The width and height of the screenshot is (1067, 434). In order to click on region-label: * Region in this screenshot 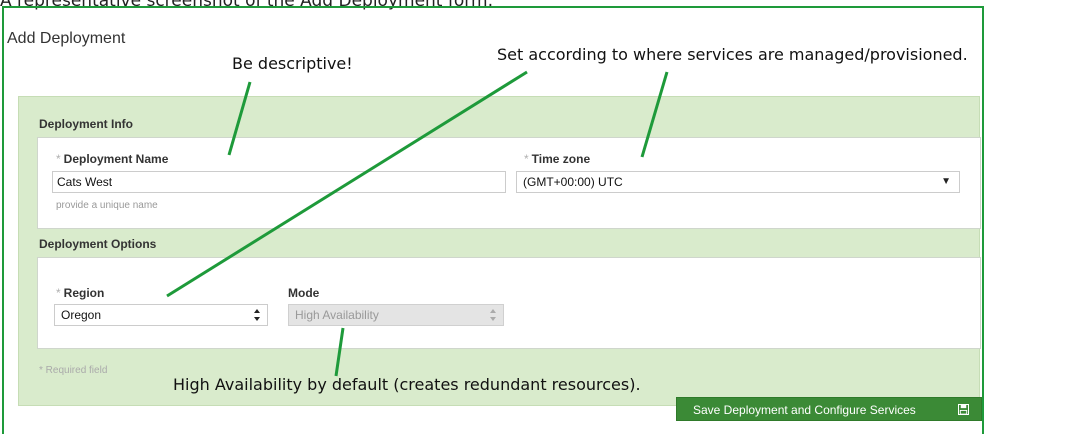, I will do `click(80, 293)`.